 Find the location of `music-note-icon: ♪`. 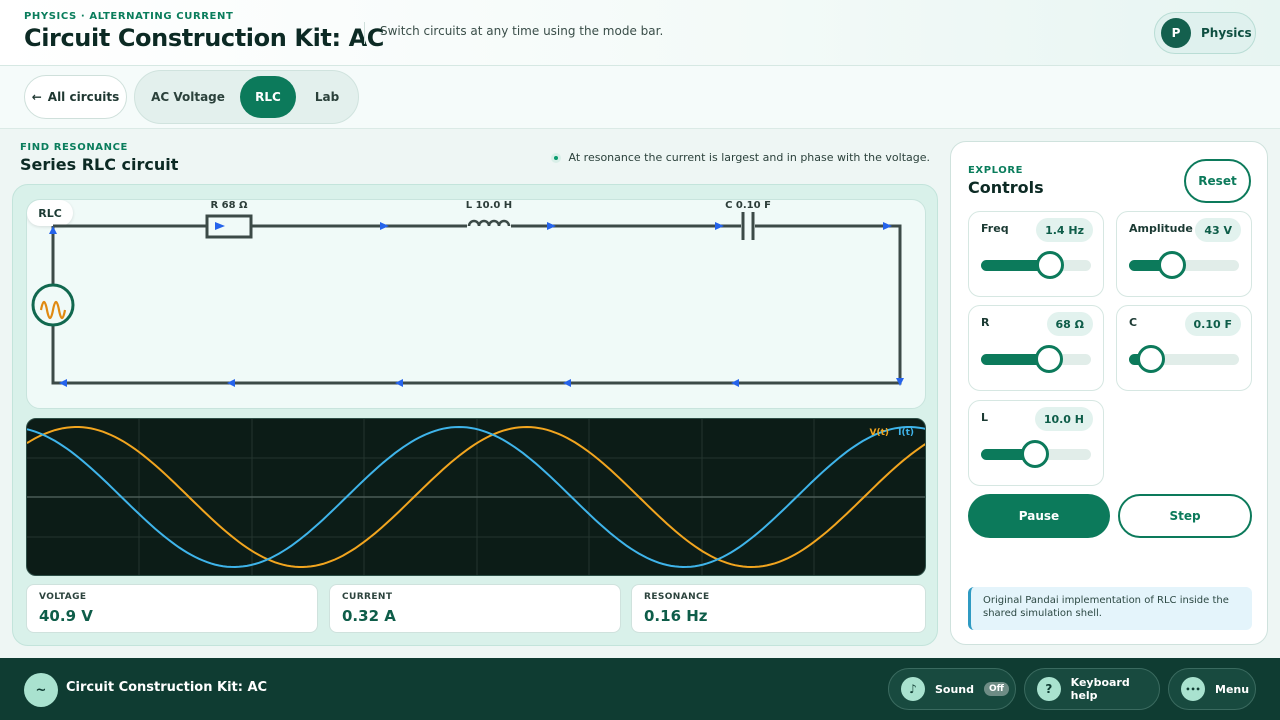

music-note-icon: ♪ is located at coordinates (913, 689).